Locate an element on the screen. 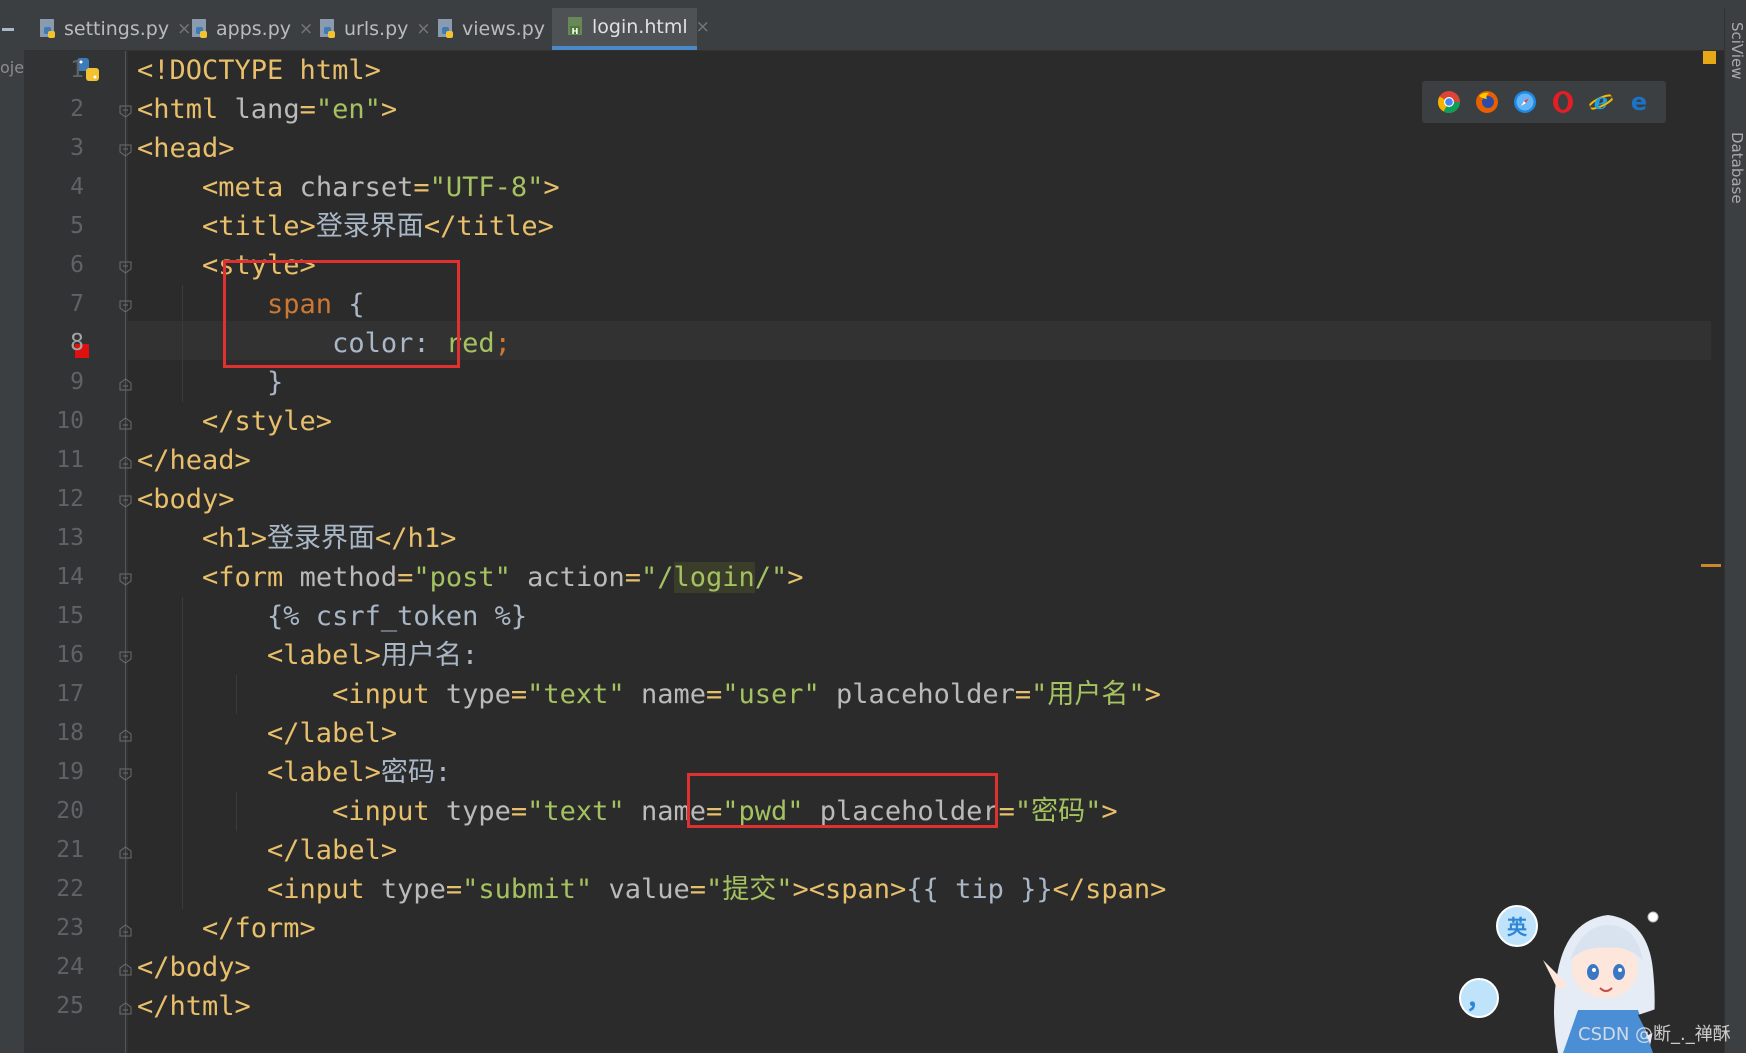 This screenshot has width=1746, height=1053. code-token: = is located at coordinates (307, 109).